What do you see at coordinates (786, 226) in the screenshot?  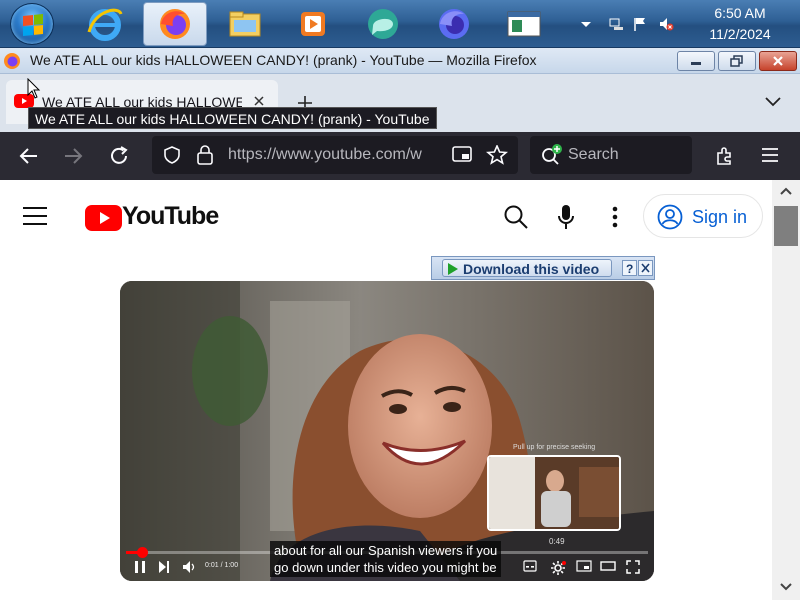 I see `scrollbar-thumb` at bounding box center [786, 226].